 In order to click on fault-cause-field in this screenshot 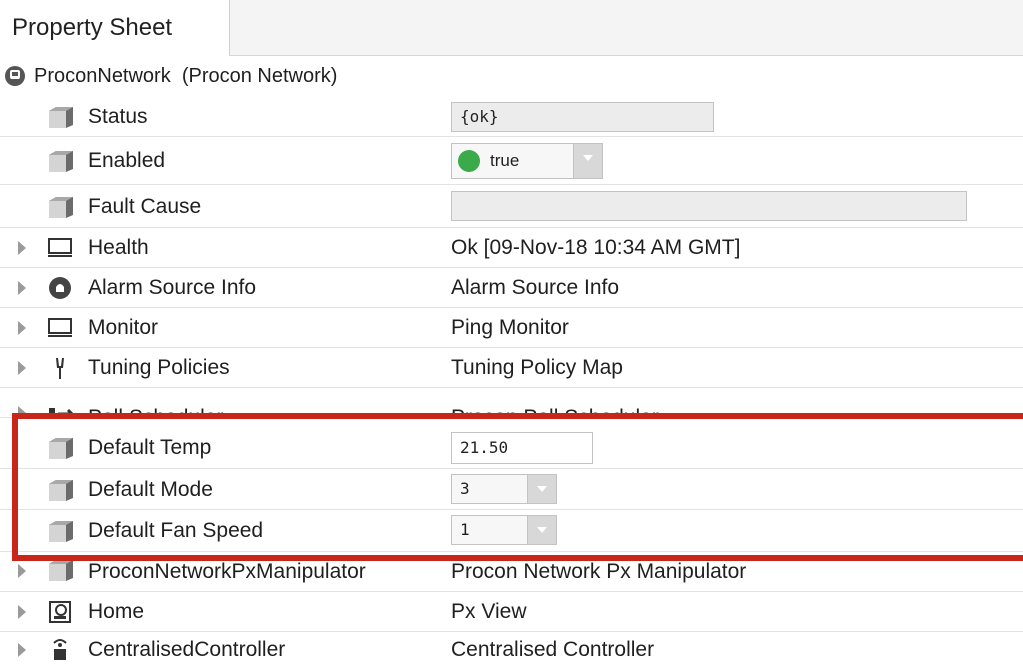, I will do `click(709, 206)`.